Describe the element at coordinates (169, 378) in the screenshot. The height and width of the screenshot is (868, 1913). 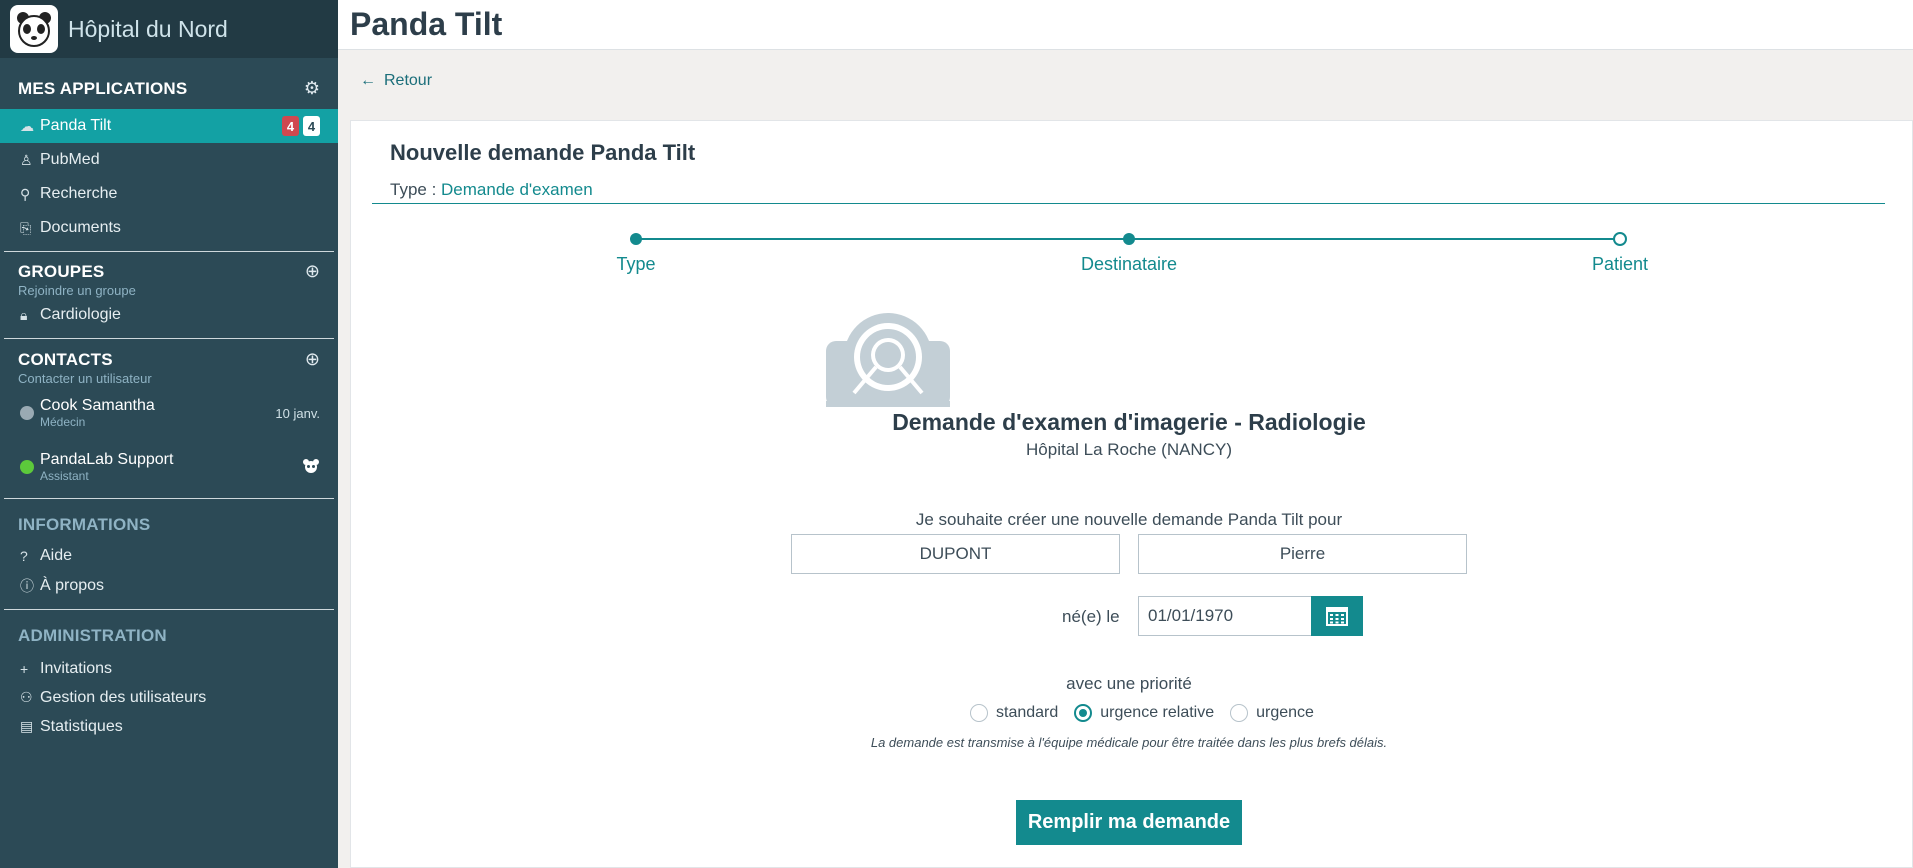
I see `contact-user-link: Contacter un utilisateur` at that location.